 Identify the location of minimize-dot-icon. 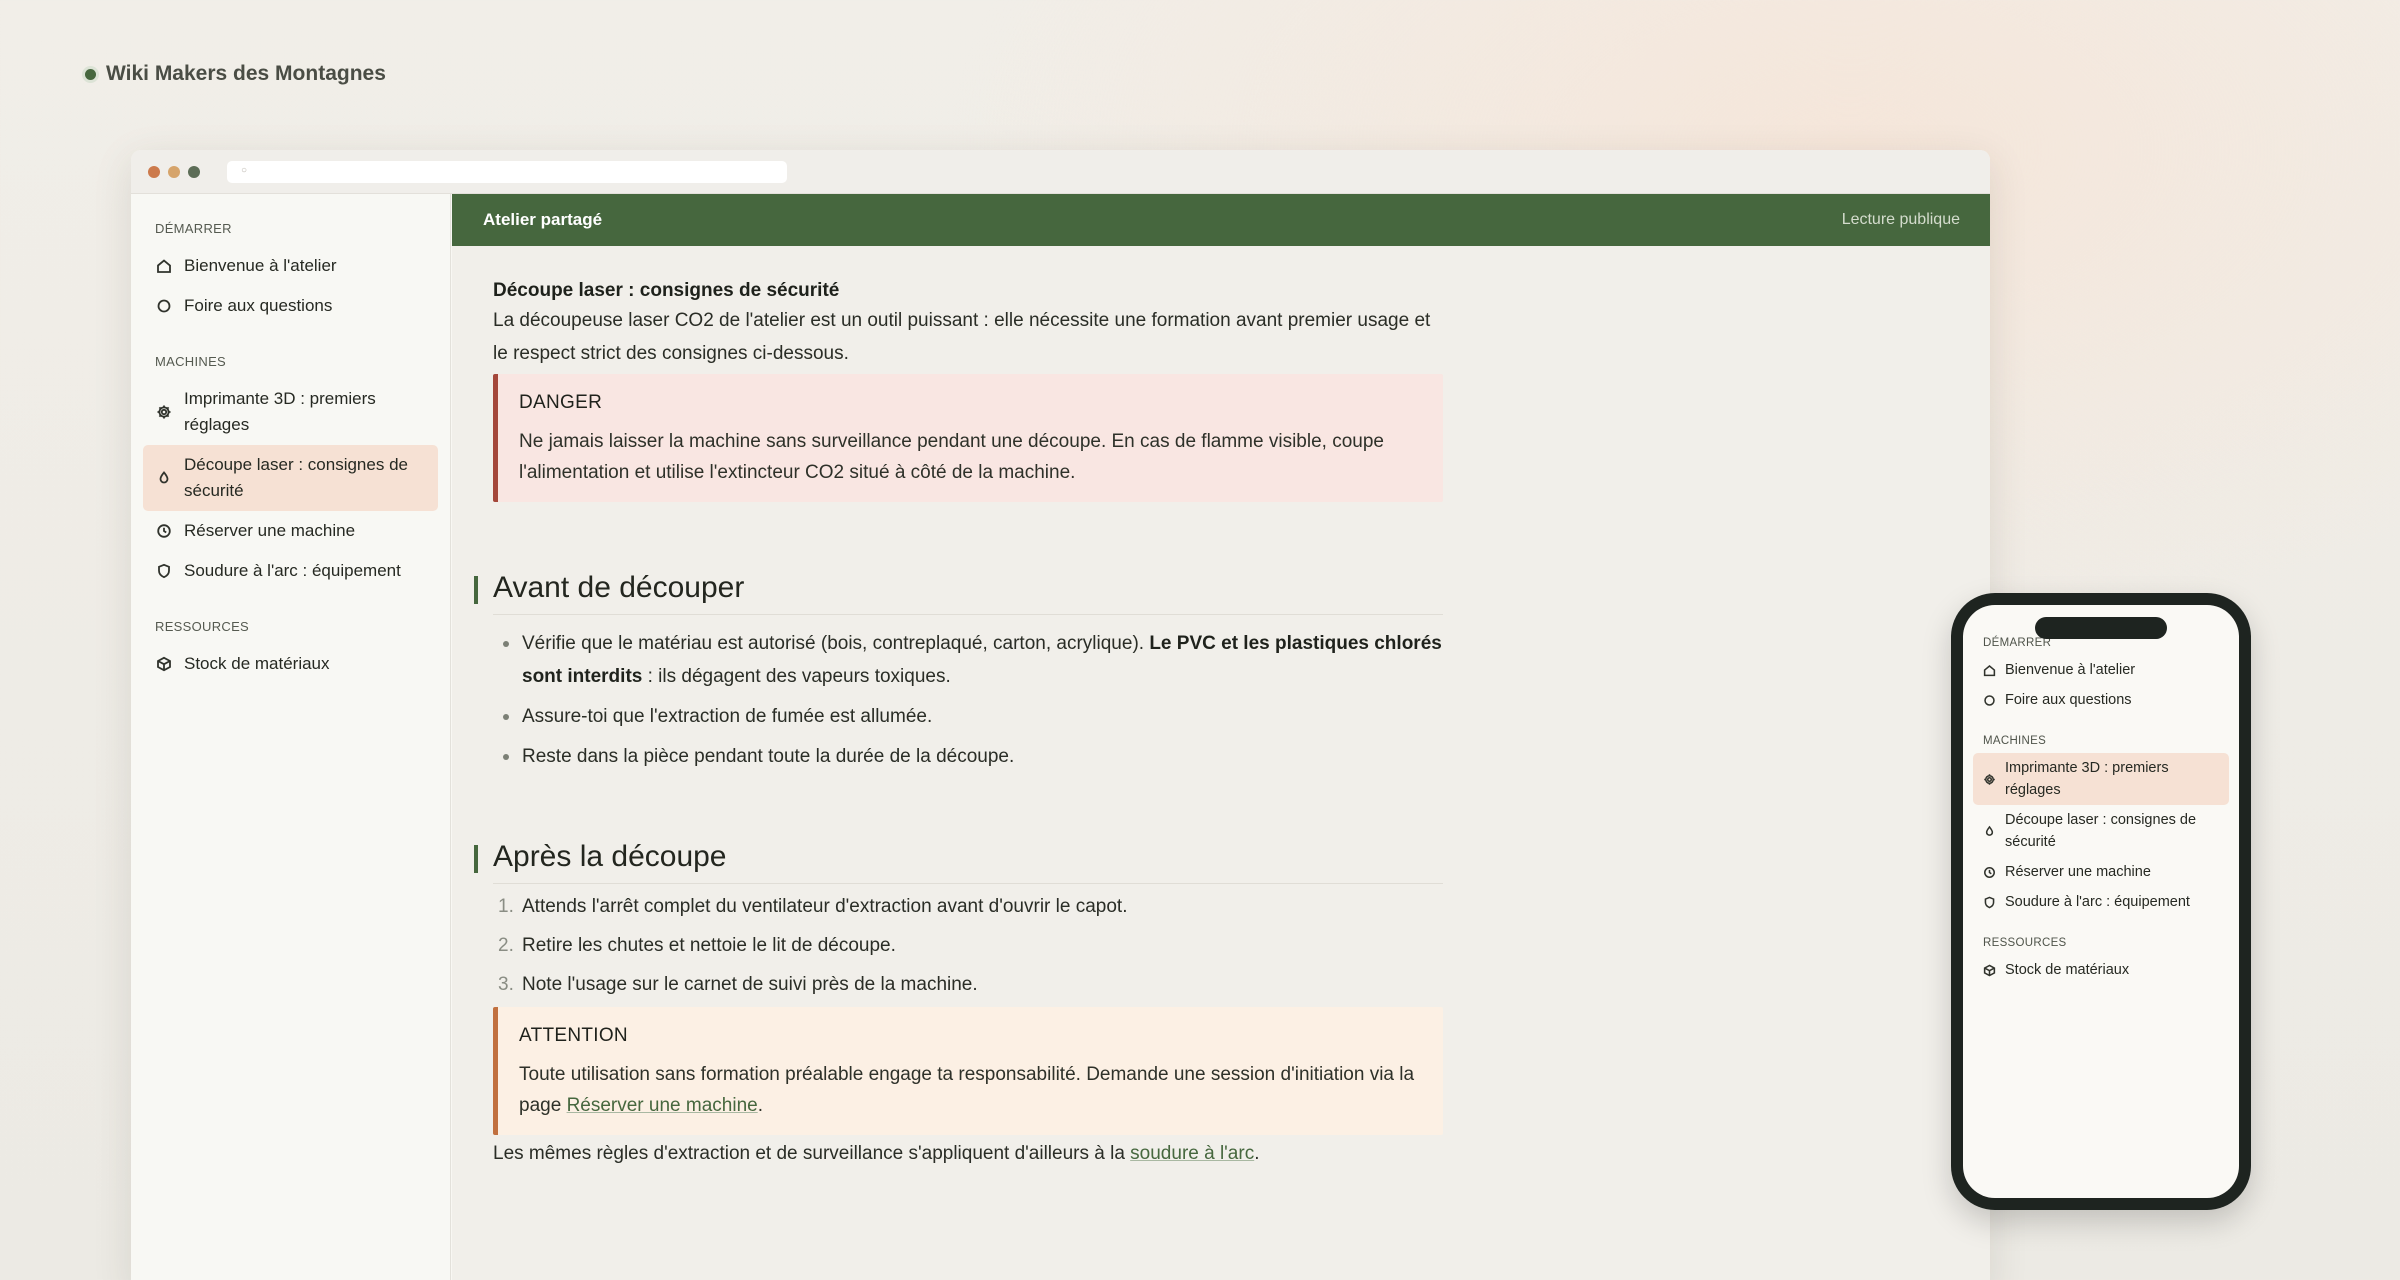
(174, 172).